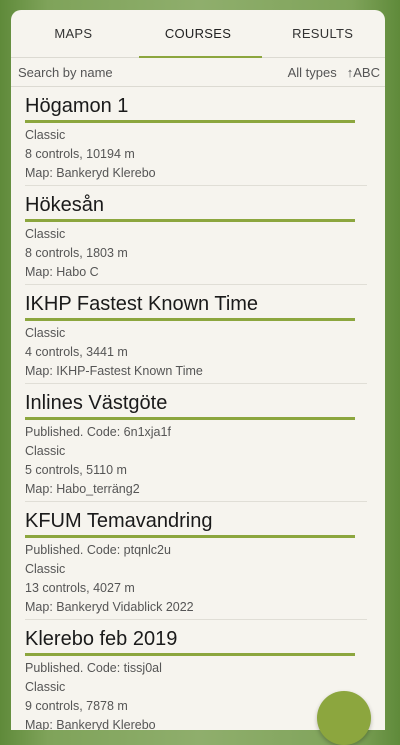 The height and width of the screenshot is (745, 400). What do you see at coordinates (344, 718) in the screenshot?
I see `add-course-button` at bounding box center [344, 718].